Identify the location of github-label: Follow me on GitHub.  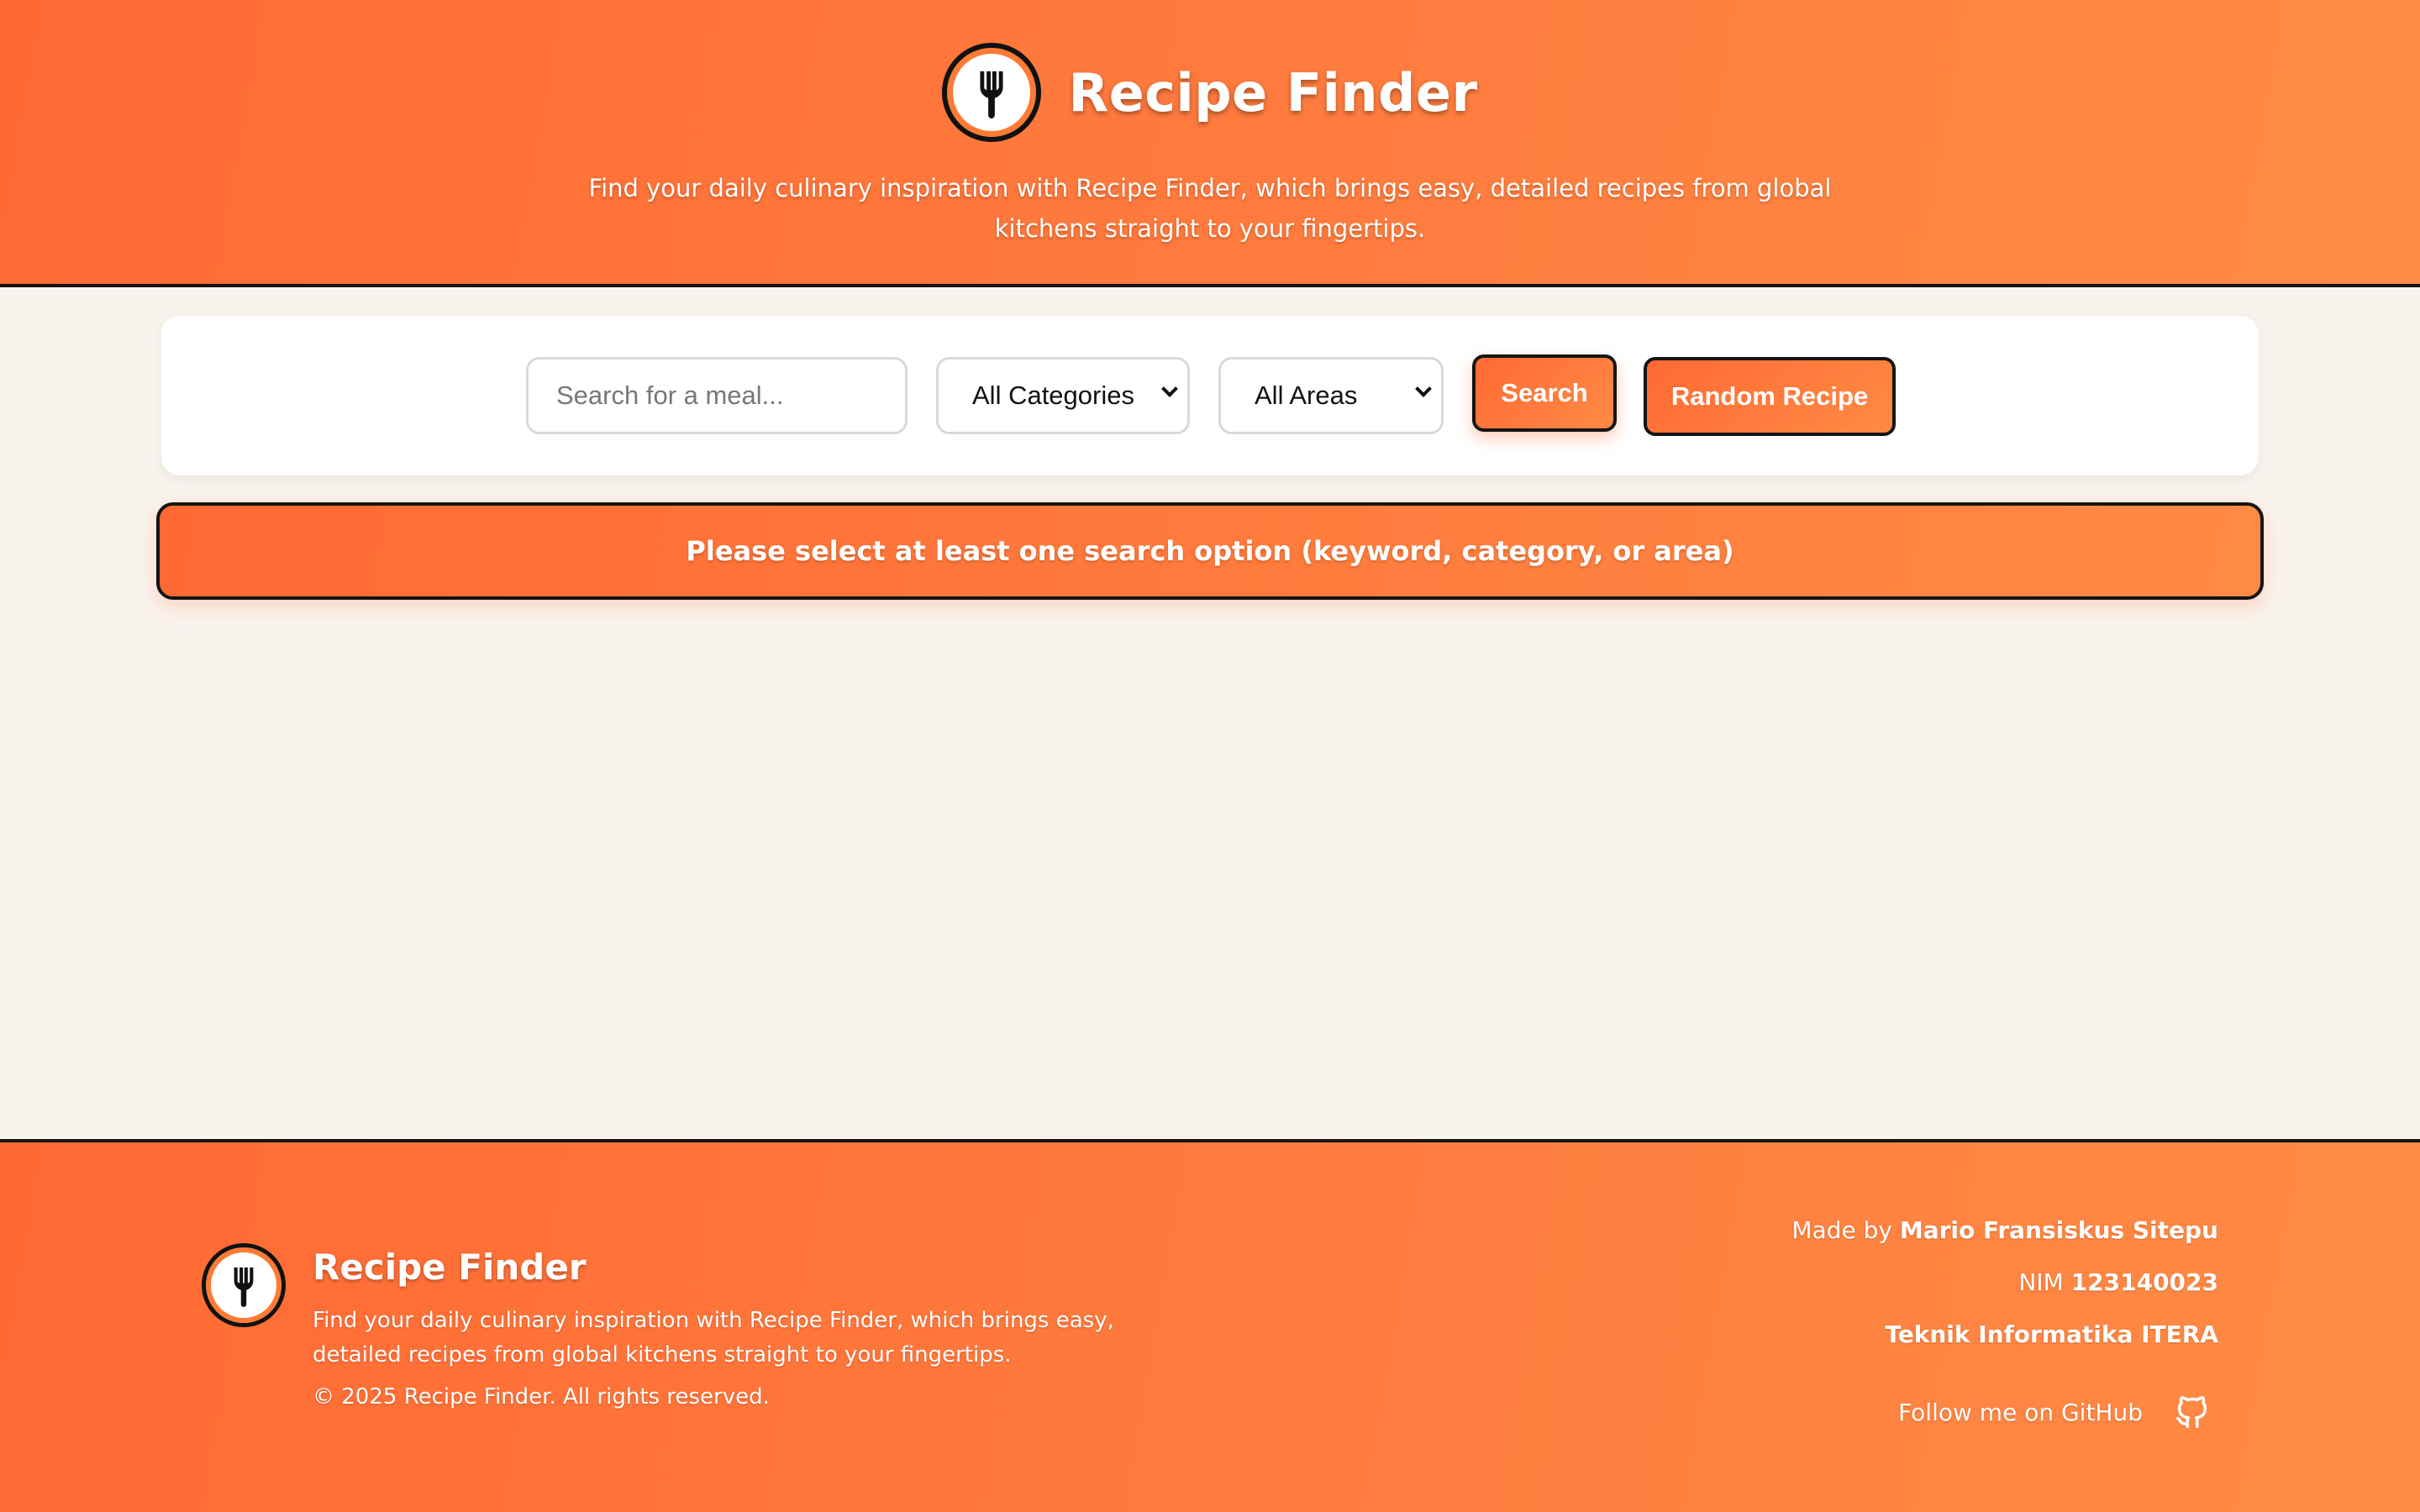
(2021, 1412).